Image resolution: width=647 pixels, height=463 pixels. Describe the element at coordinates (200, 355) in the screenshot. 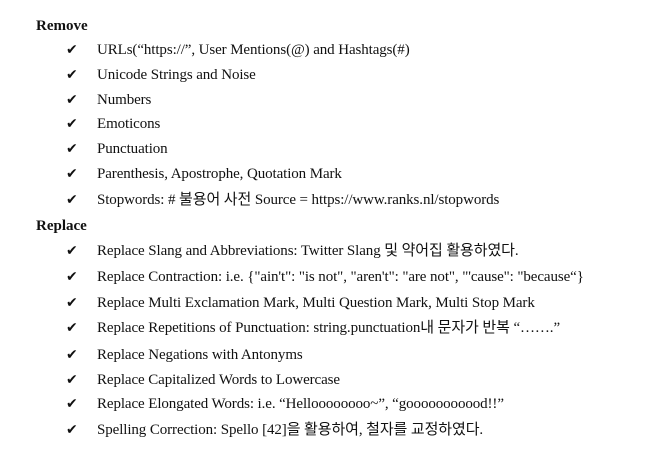

I see `list-item-text: Replace Negations with Antonyms` at that location.